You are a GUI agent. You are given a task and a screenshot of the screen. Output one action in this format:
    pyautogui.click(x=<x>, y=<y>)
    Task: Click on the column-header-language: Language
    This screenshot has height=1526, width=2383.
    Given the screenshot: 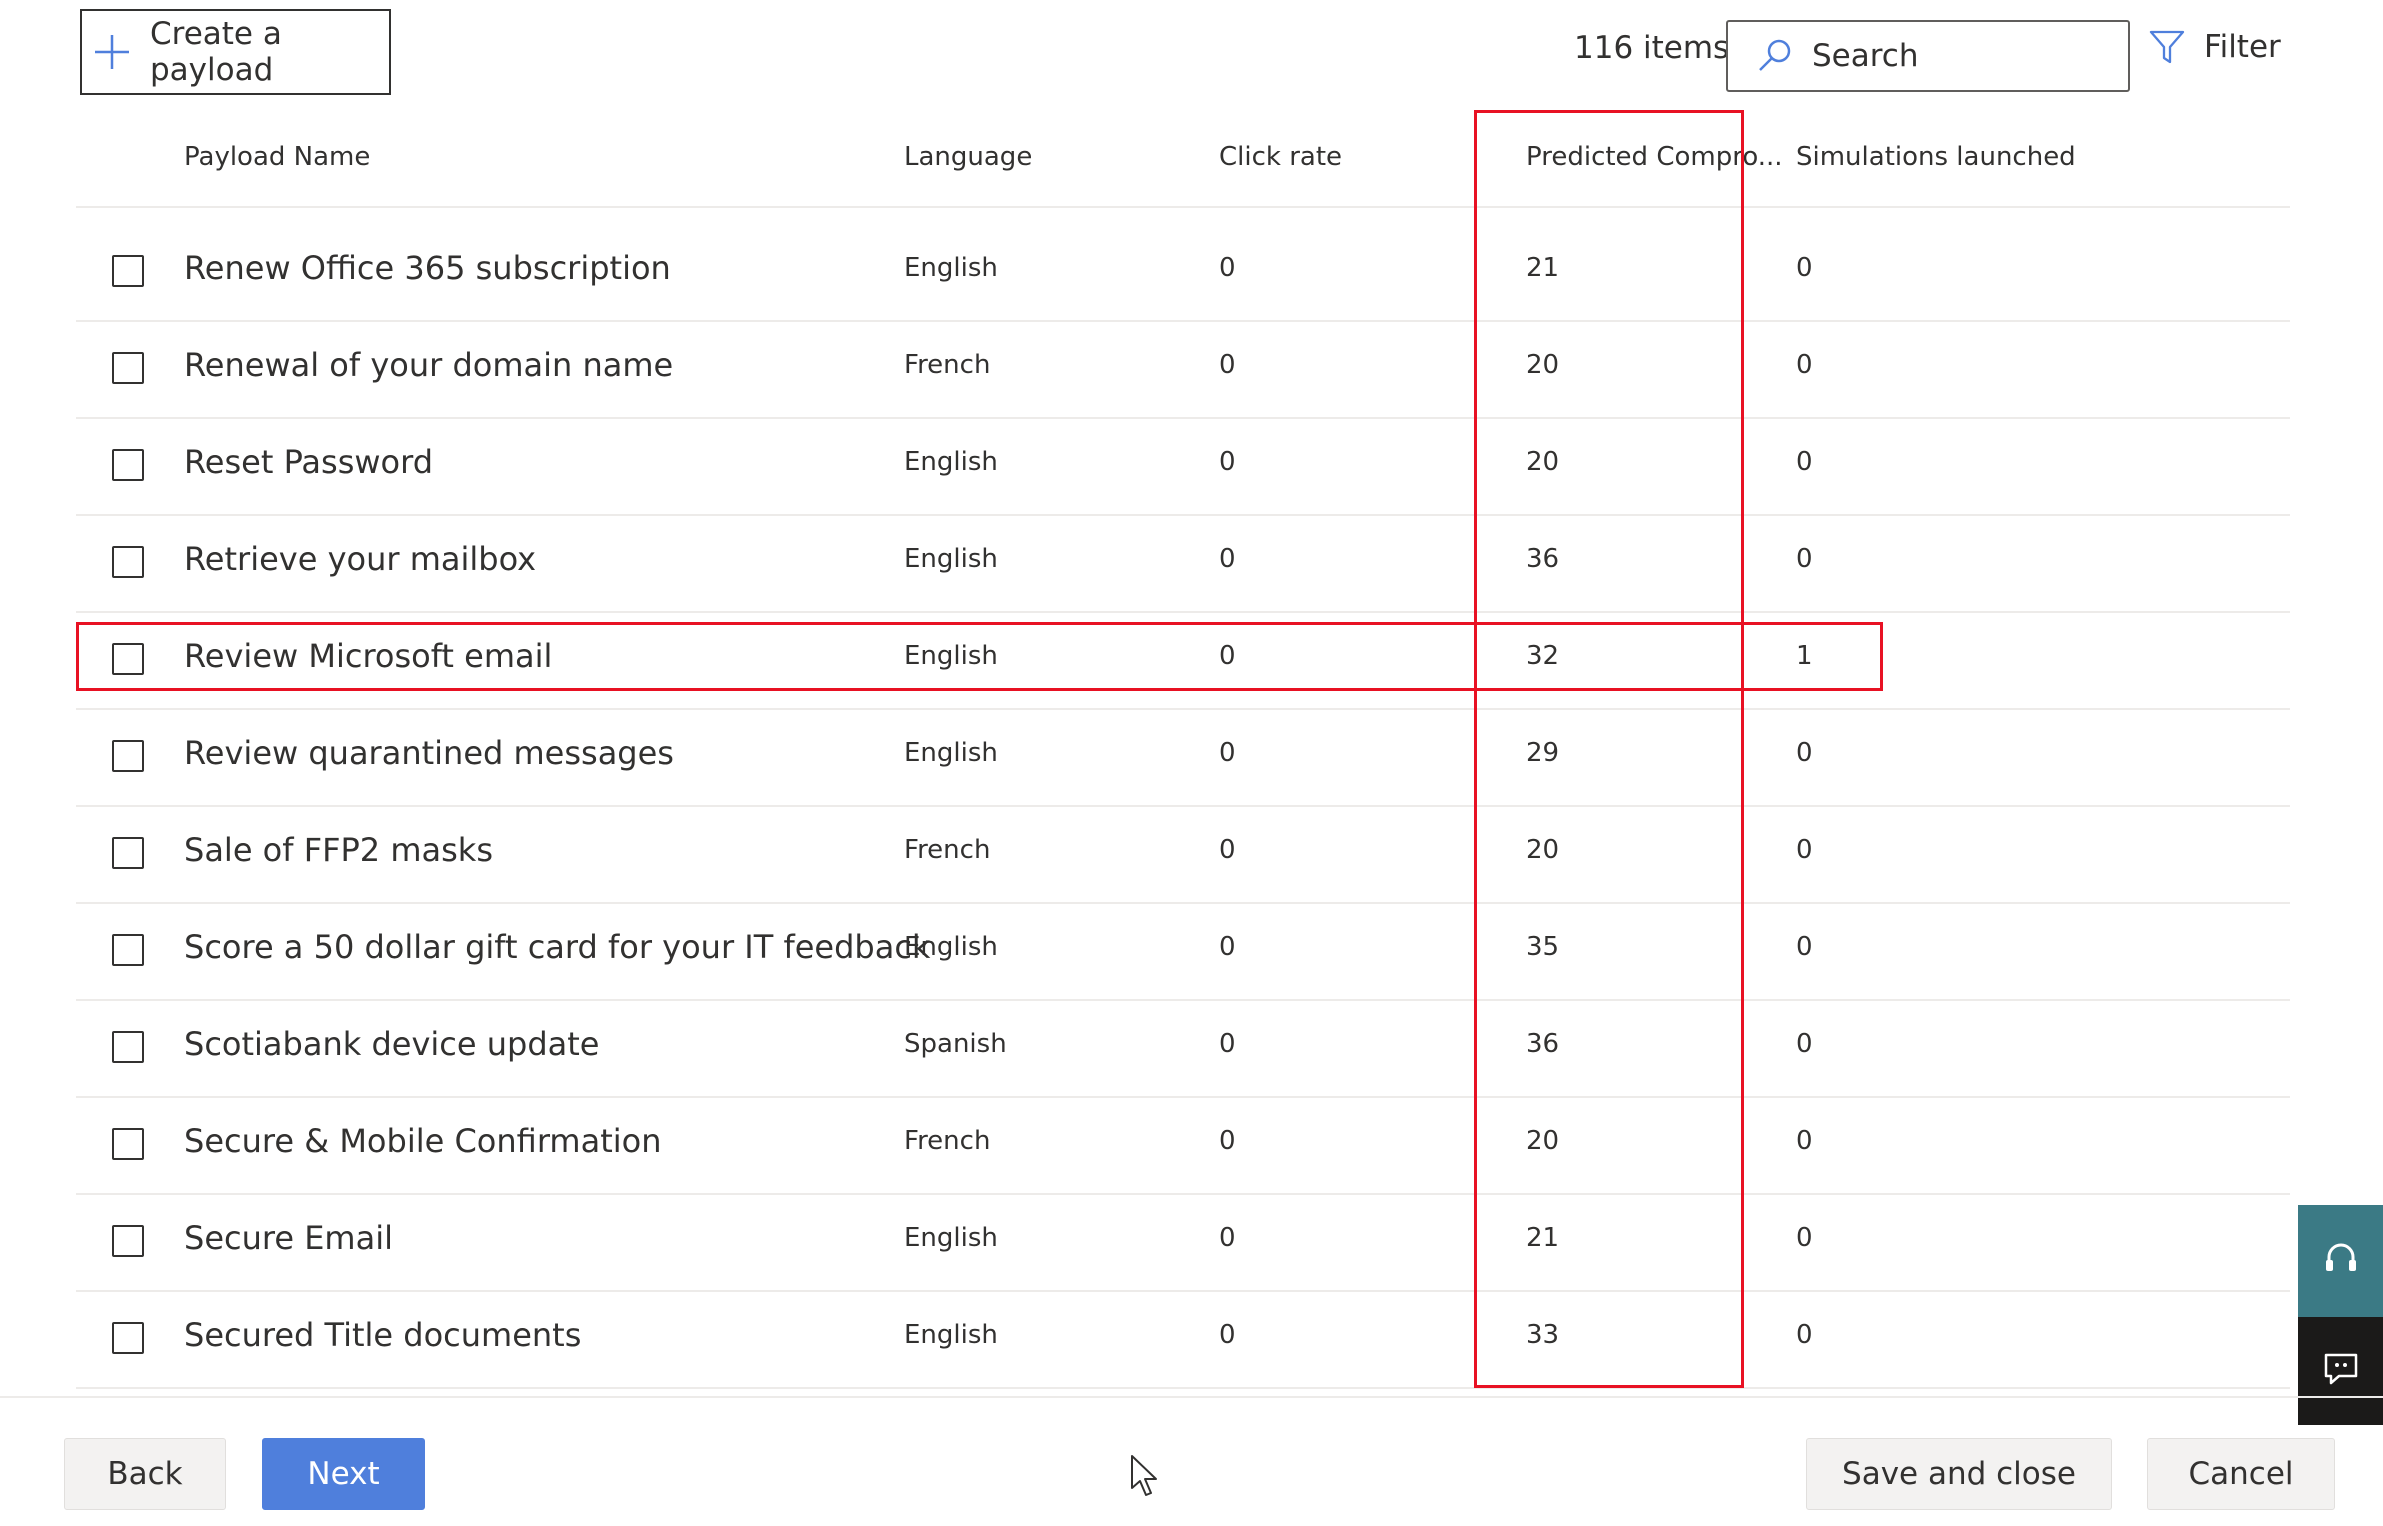 What is the action you would take?
    pyautogui.click(x=968, y=157)
    